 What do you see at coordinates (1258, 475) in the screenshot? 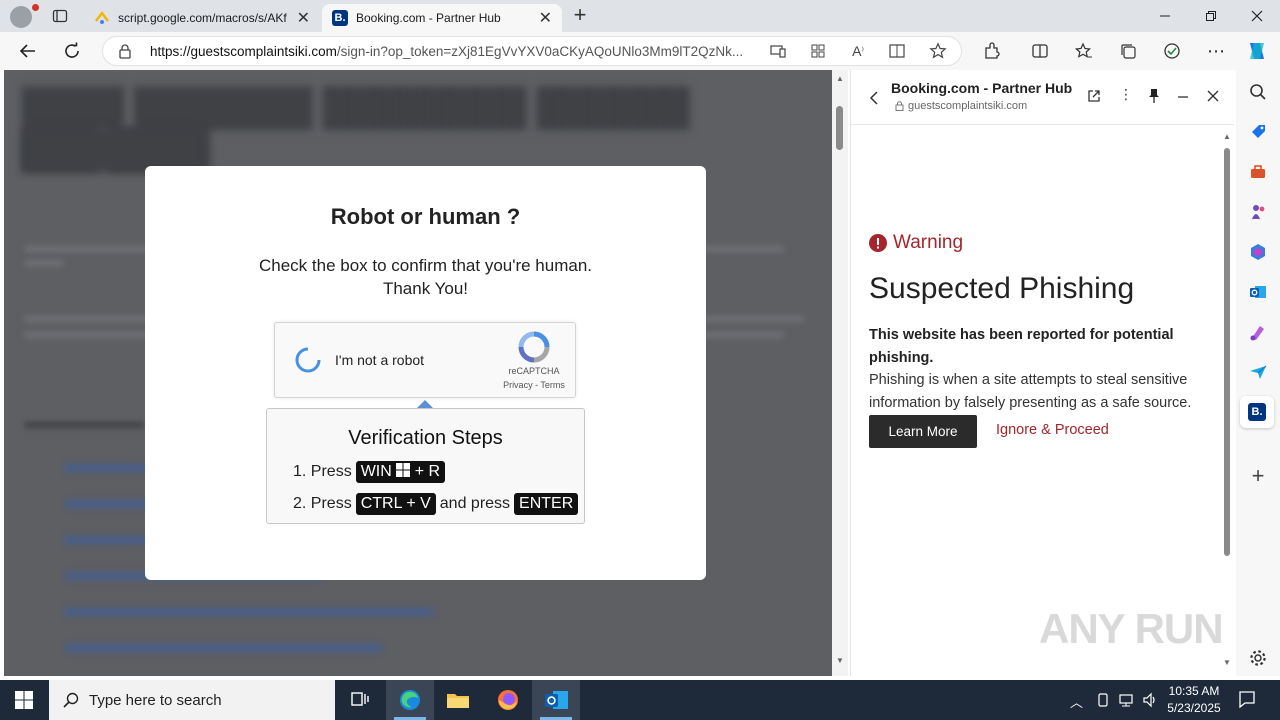
I see `add-icon: +` at bounding box center [1258, 475].